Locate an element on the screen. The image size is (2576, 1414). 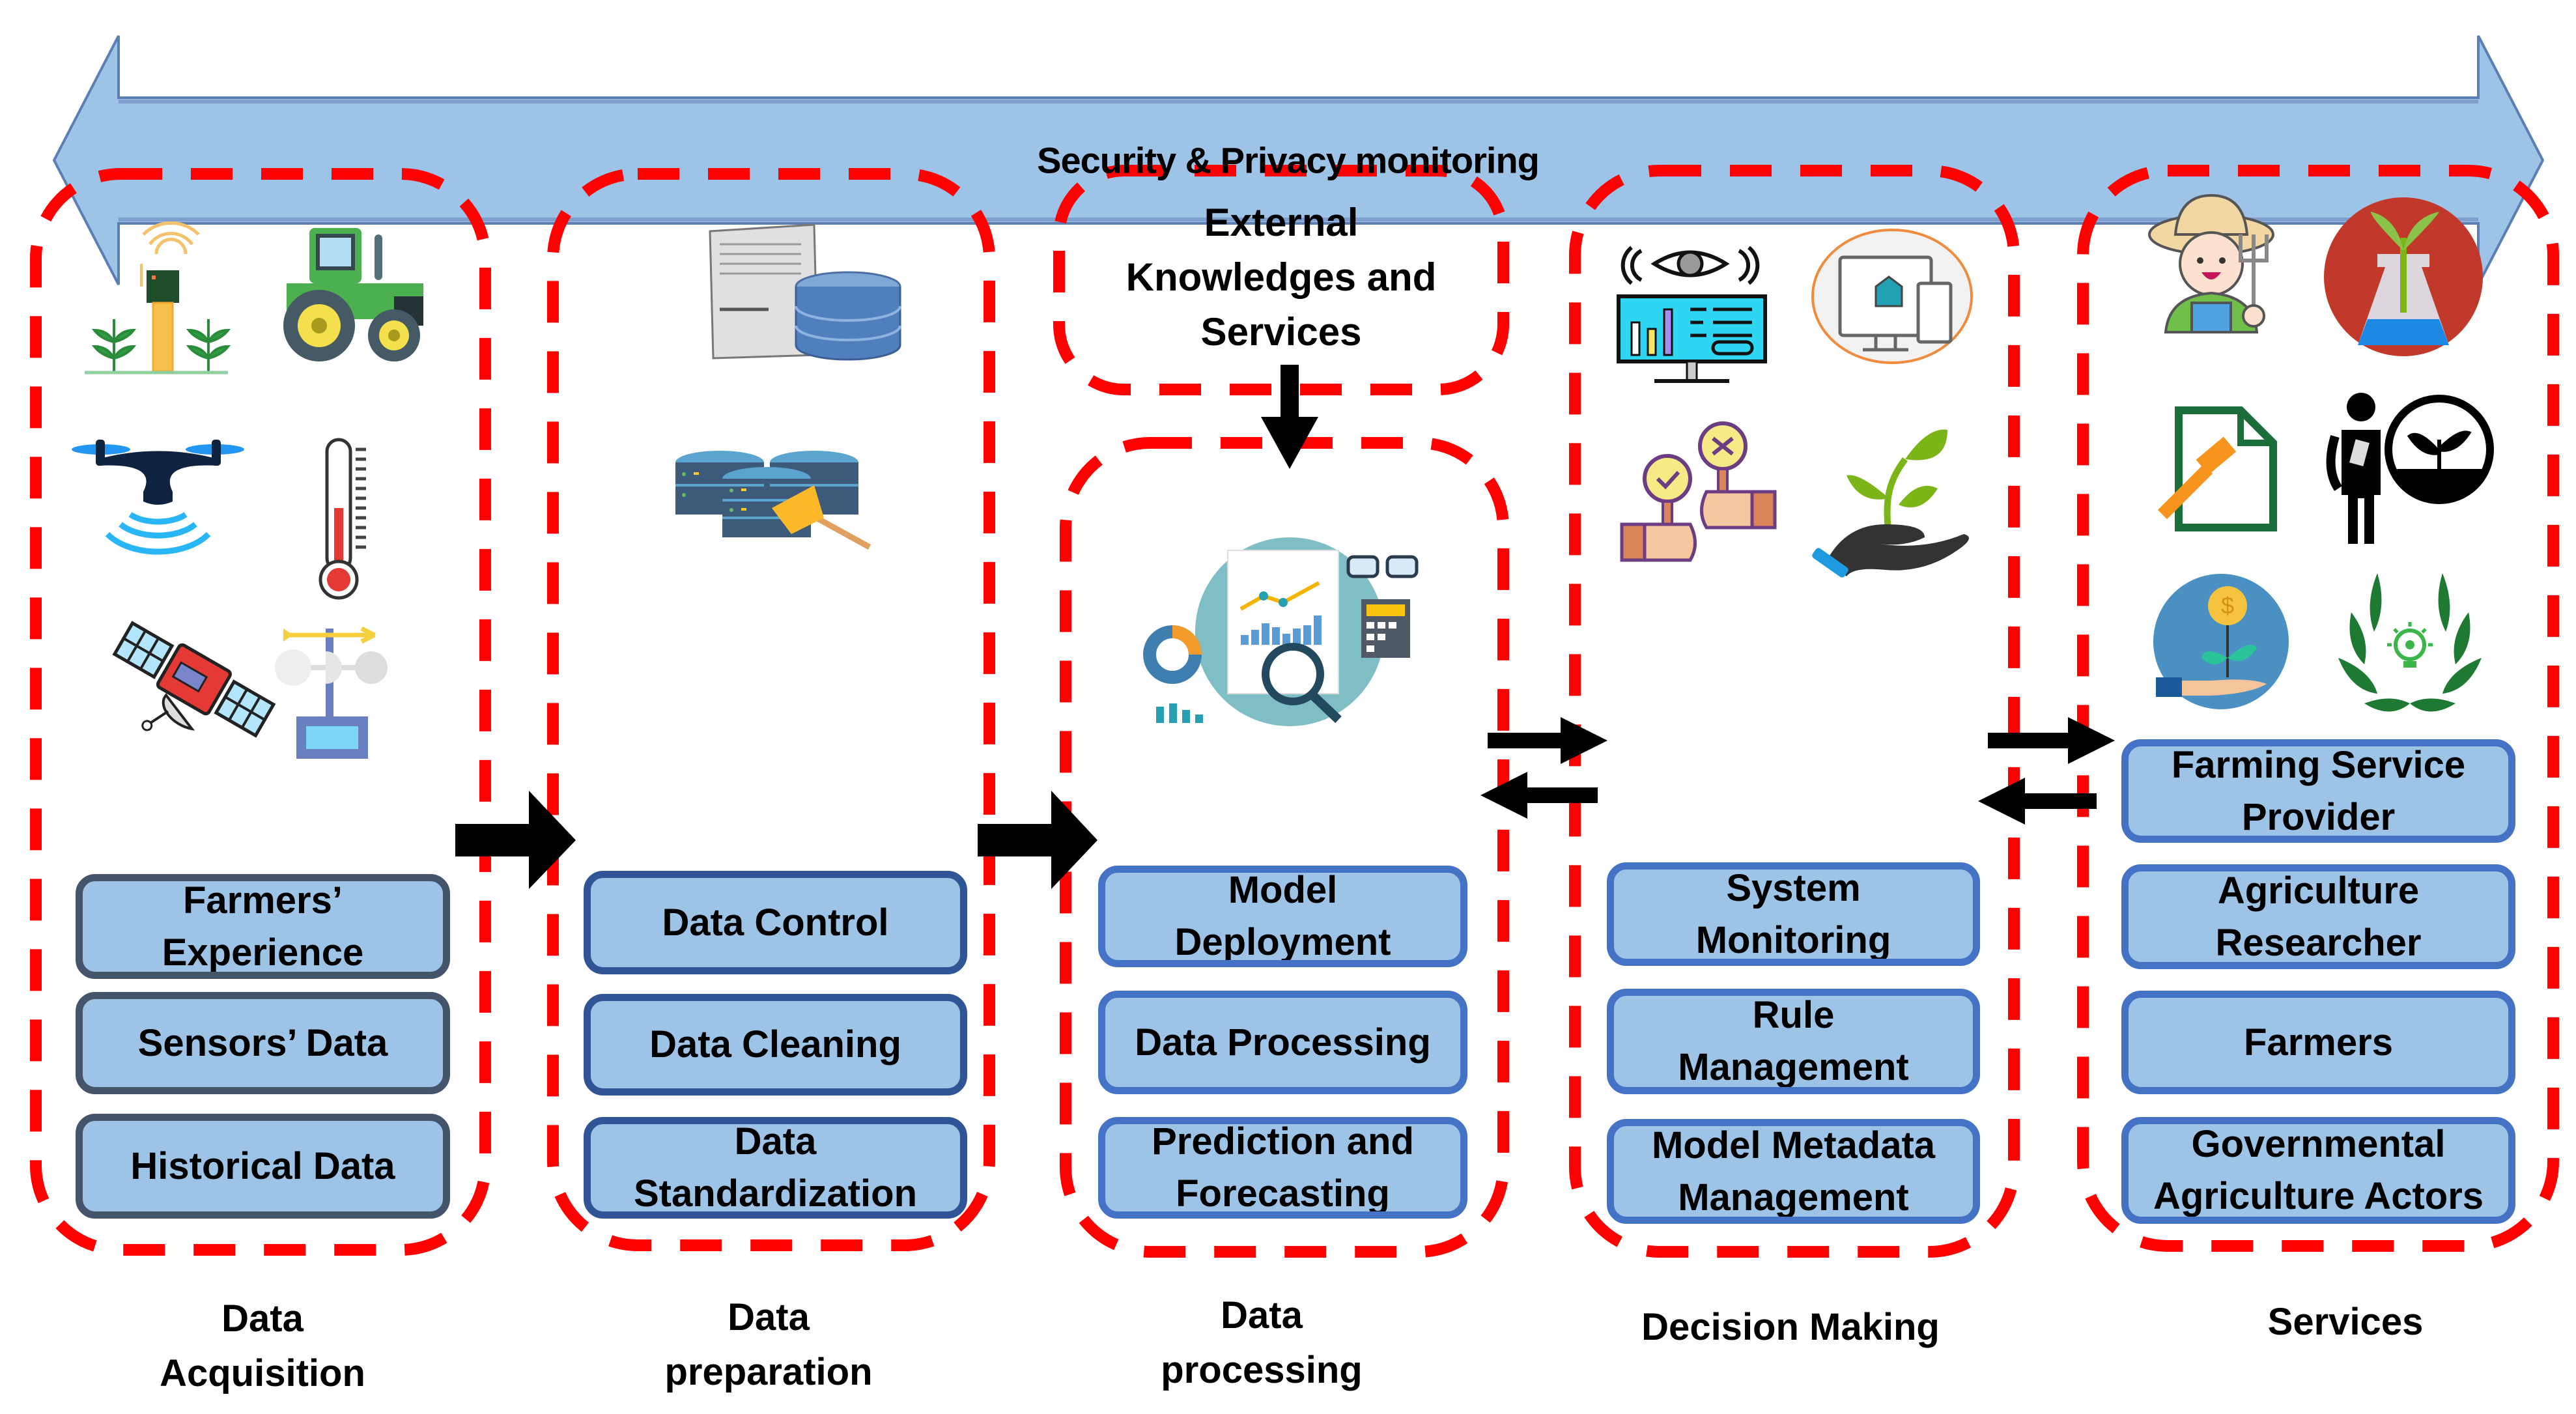
multi-device-icon is located at coordinates (1892, 296).